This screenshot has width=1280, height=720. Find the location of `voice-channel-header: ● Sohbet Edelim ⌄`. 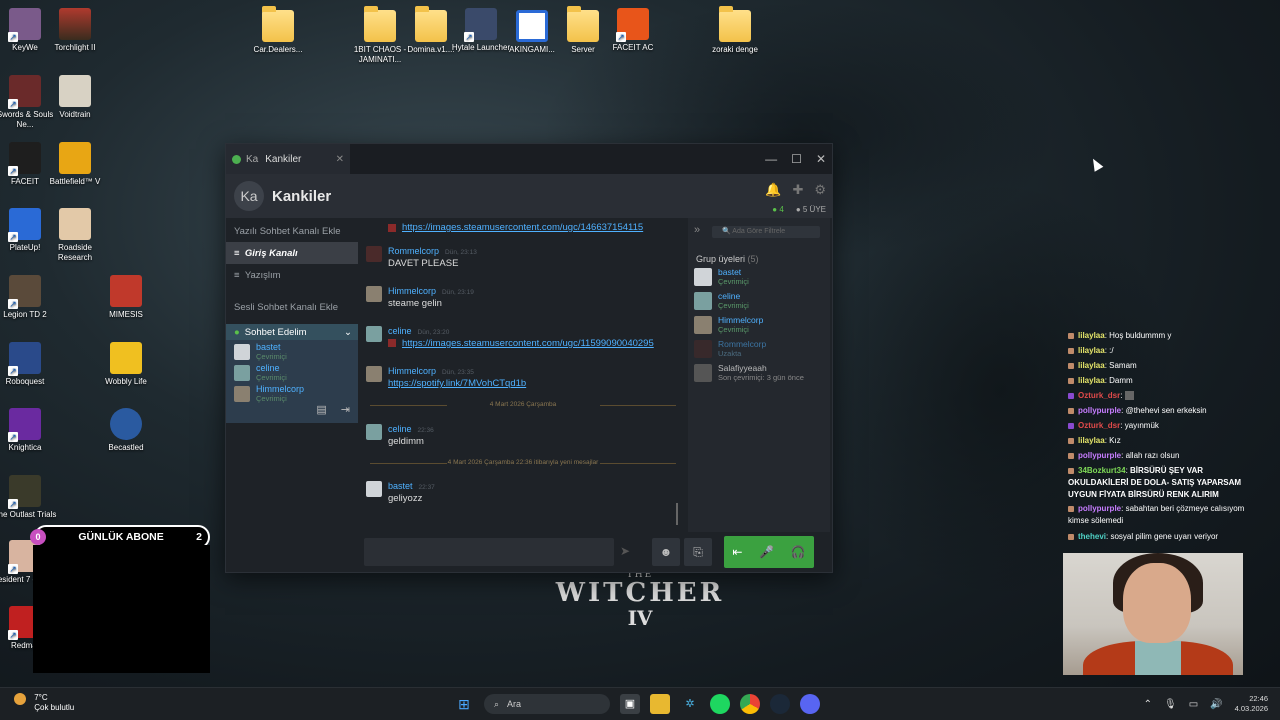

voice-channel-header: ● Sohbet Edelim ⌄ is located at coordinates (292, 332).